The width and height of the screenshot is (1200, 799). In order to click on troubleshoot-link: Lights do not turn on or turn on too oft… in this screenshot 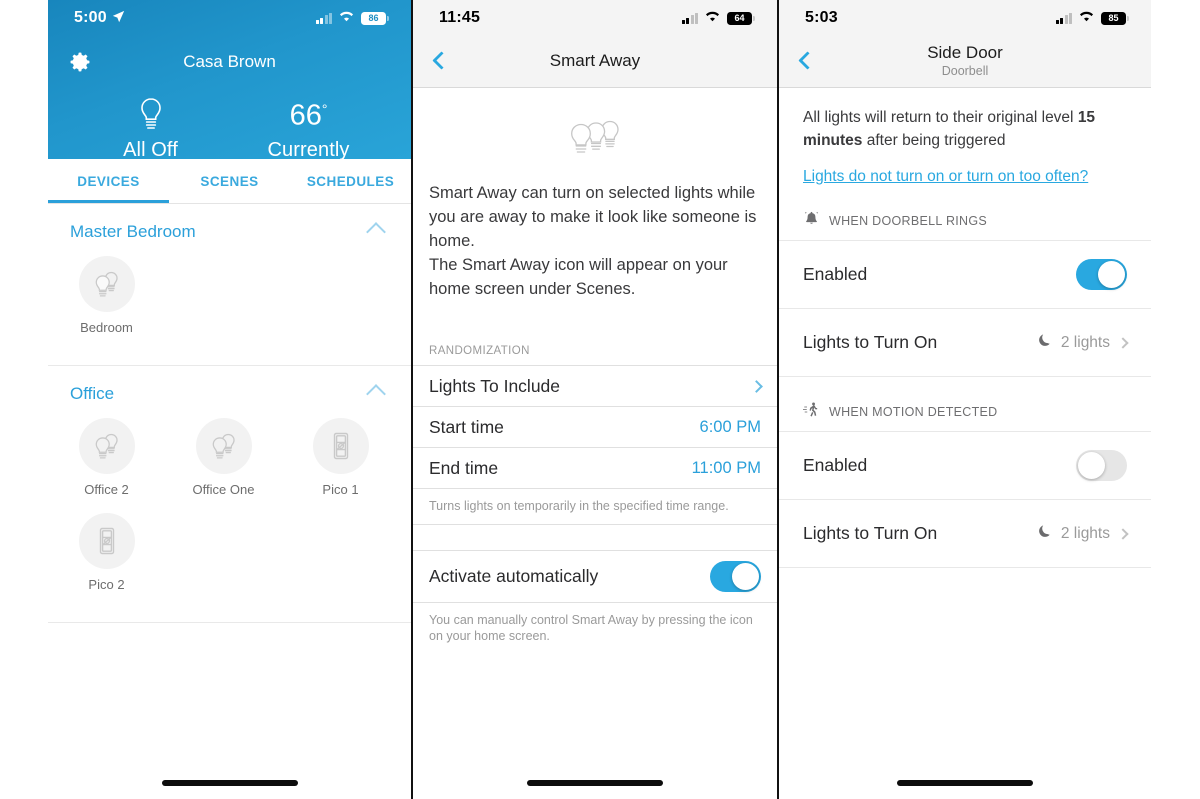, I will do `click(945, 177)`.